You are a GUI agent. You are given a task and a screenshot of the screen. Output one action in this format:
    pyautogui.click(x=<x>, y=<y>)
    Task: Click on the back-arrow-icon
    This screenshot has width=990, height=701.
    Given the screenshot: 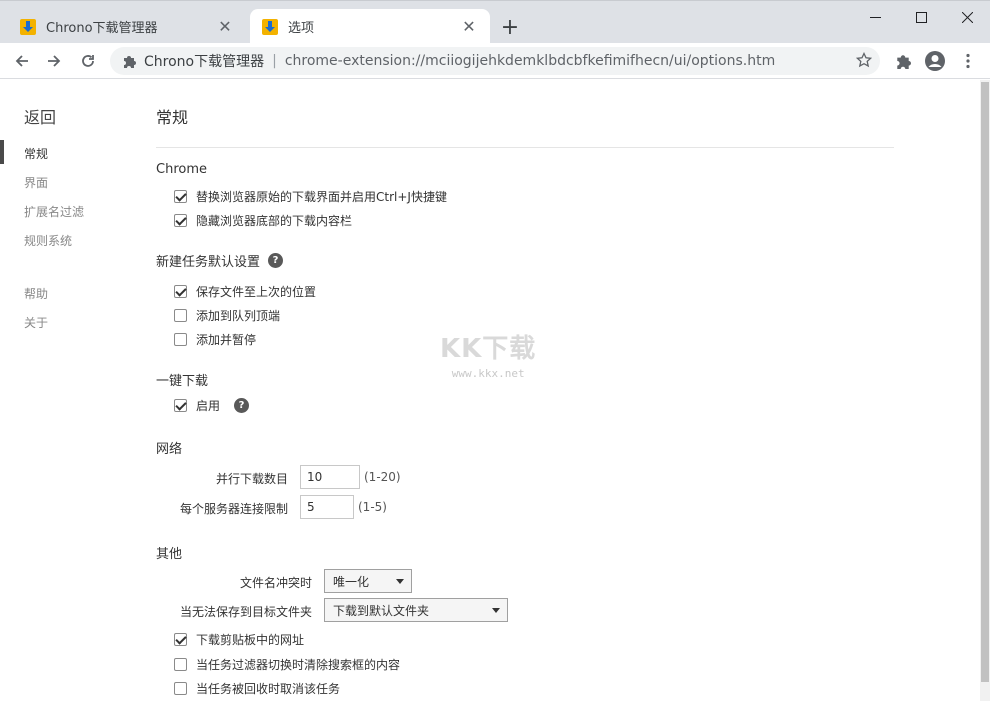 What is the action you would take?
    pyautogui.click(x=22, y=61)
    